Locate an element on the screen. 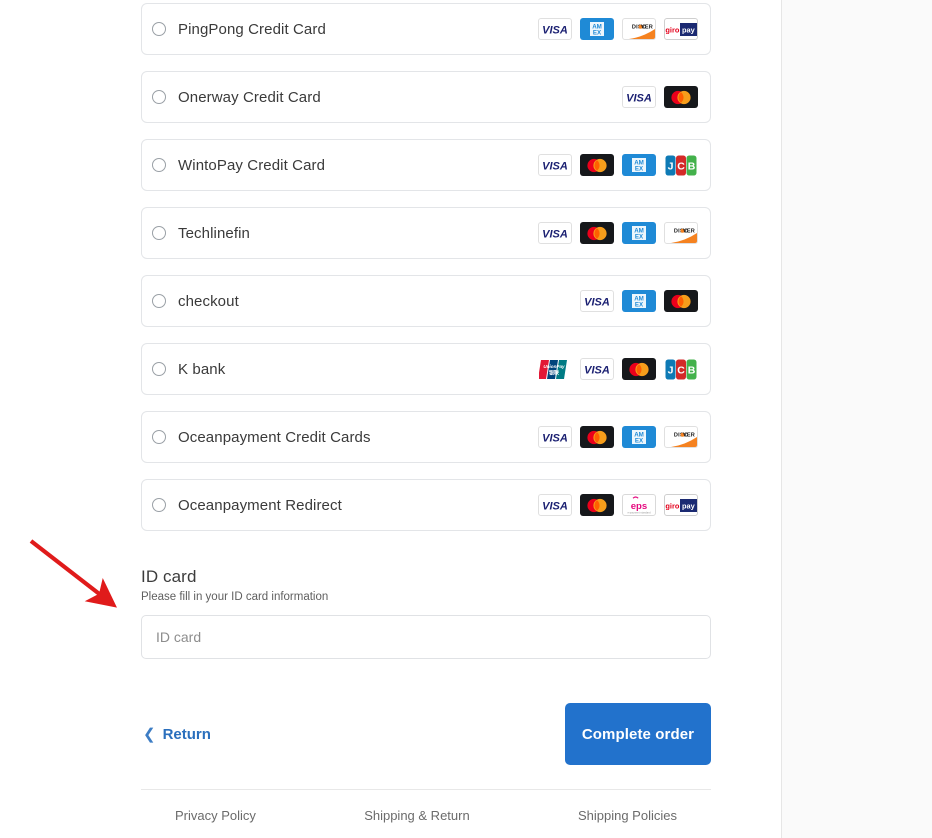 This screenshot has height=838, width=932. payment-method-label: WintoPay Credit Card is located at coordinates (252, 165).